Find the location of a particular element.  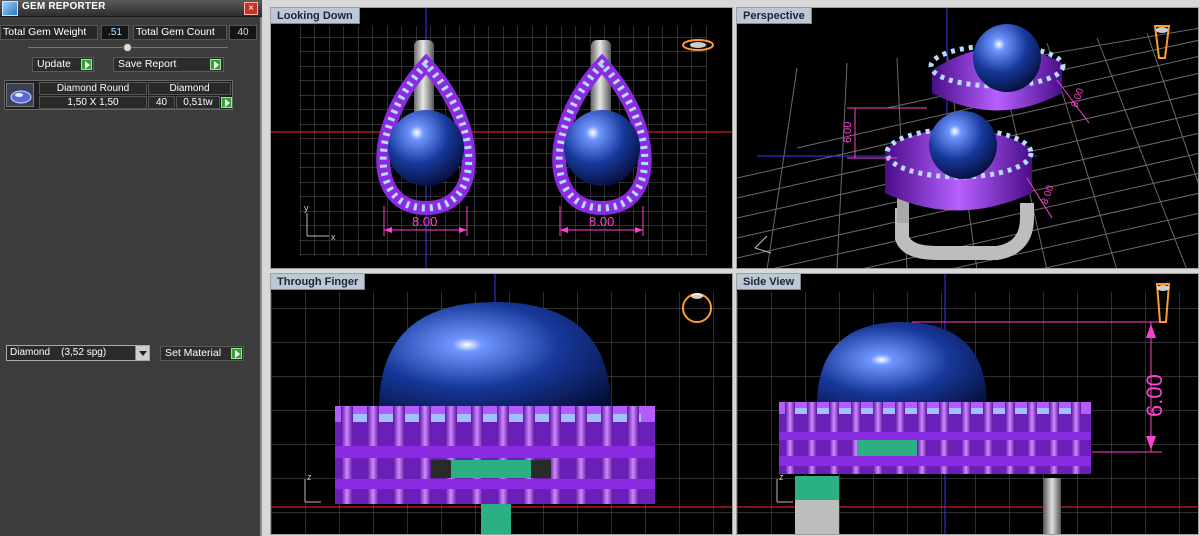

set-material-label: Set Material is located at coordinates (193, 353).